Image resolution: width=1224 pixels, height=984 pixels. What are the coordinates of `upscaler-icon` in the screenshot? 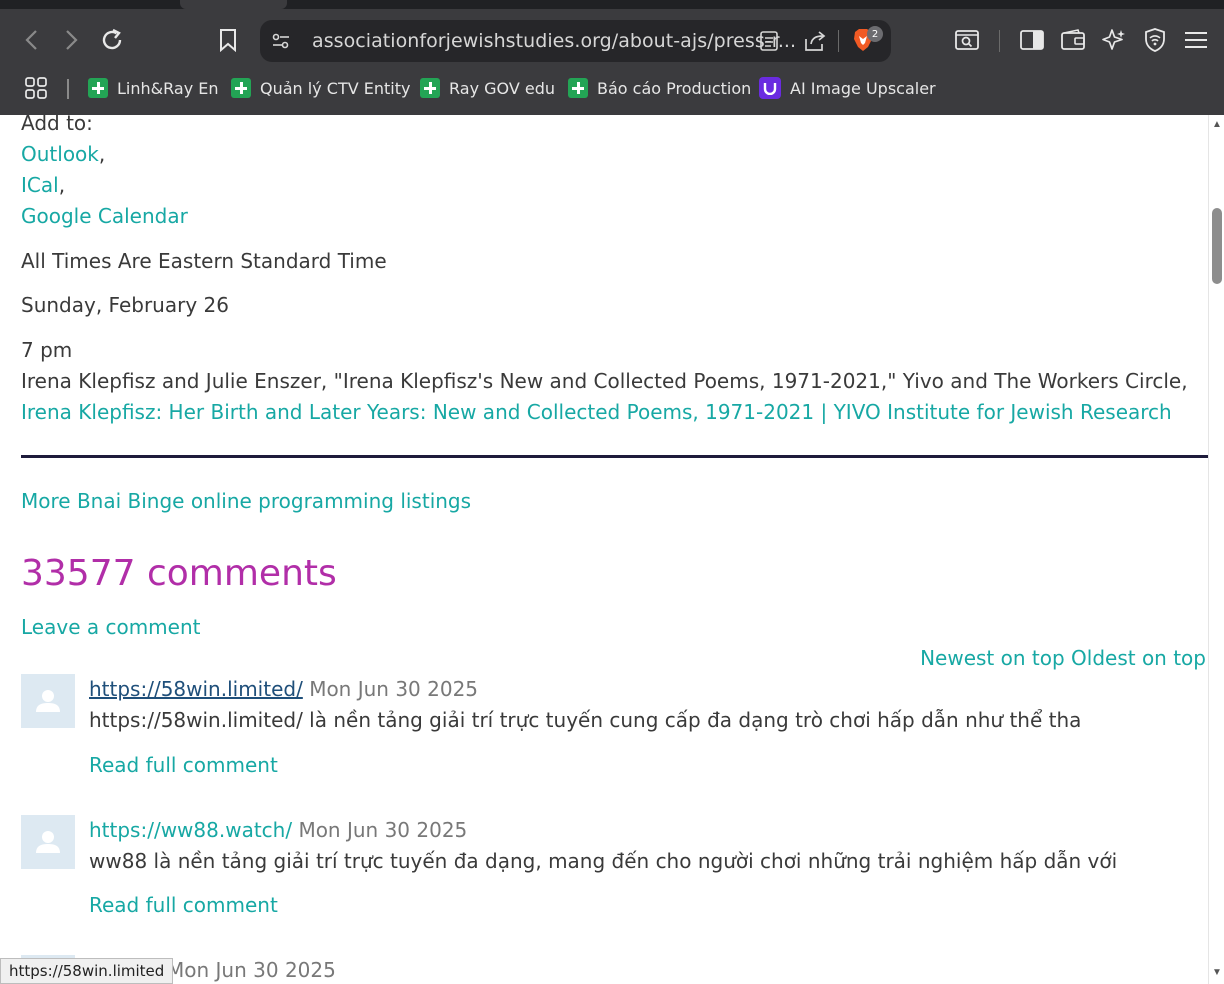 It's located at (770, 88).